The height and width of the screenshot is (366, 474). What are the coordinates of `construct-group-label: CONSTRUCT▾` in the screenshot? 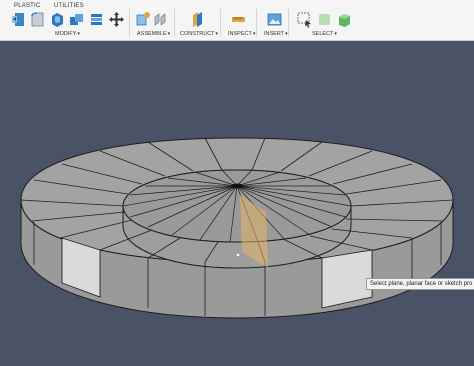 It's located at (199, 34).